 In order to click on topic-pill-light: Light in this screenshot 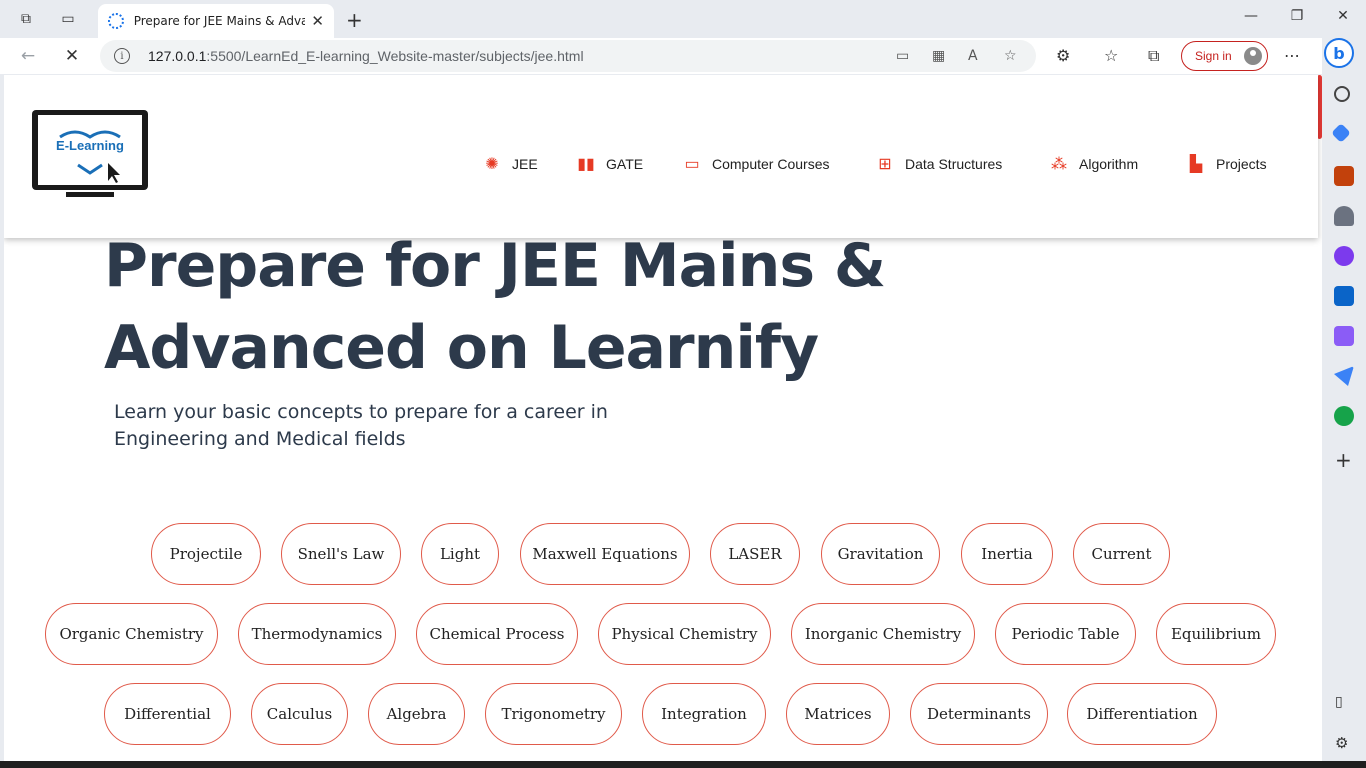, I will do `click(460, 554)`.